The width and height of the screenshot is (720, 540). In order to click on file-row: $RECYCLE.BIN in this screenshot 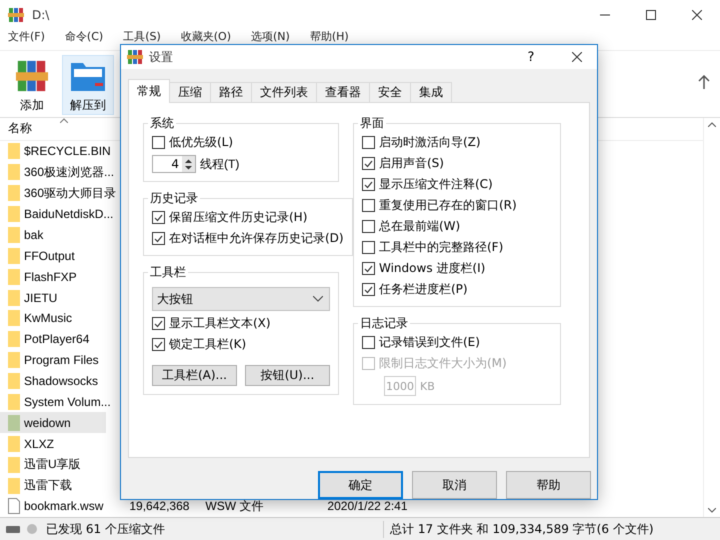, I will do `click(56, 151)`.